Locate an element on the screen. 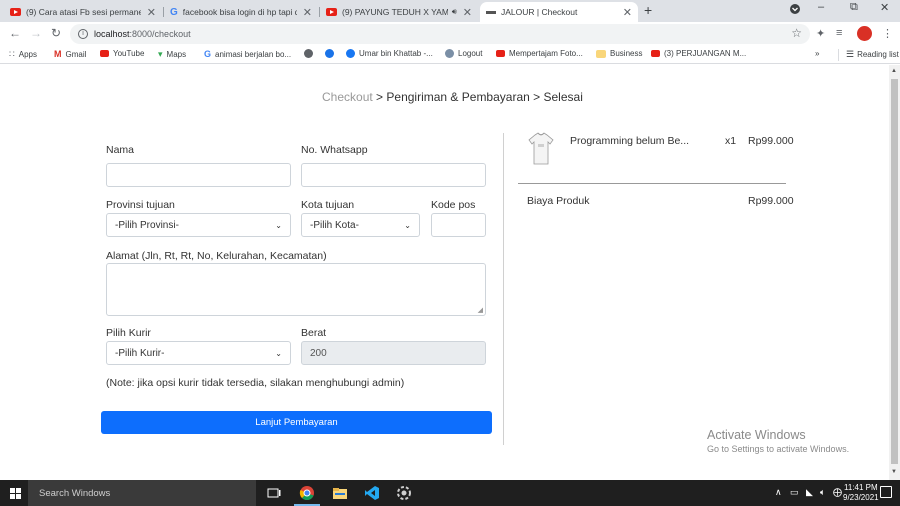 This screenshot has height=506, width=900. bookmark-gmail: M Gmail is located at coordinates (70, 54).